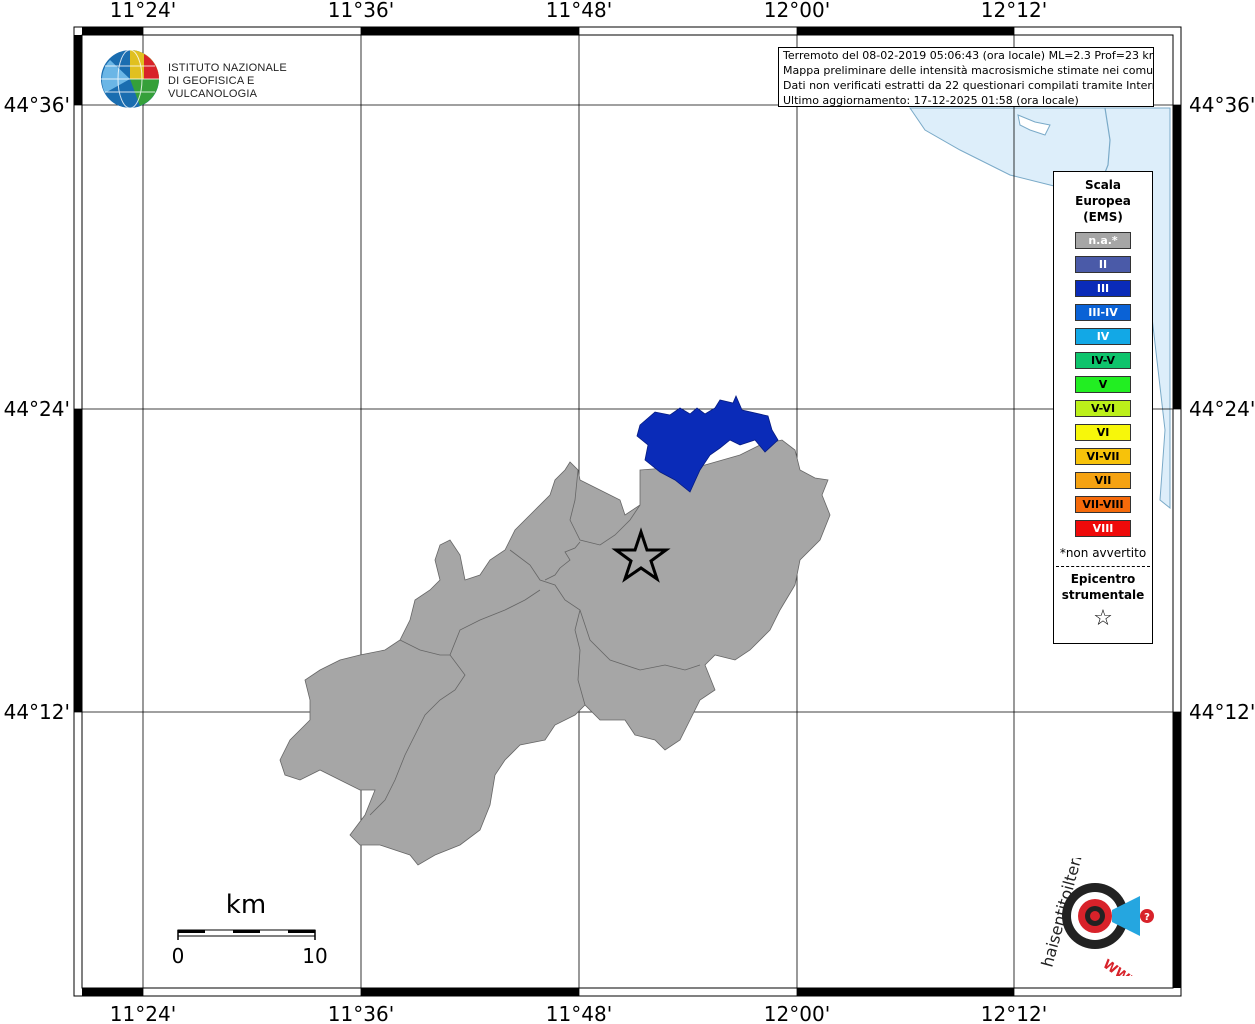 The width and height of the screenshot is (1255, 1024). What do you see at coordinates (1103, 201) in the screenshot?
I see `legend-title: Scala Europea (EMS)` at bounding box center [1103, 201].